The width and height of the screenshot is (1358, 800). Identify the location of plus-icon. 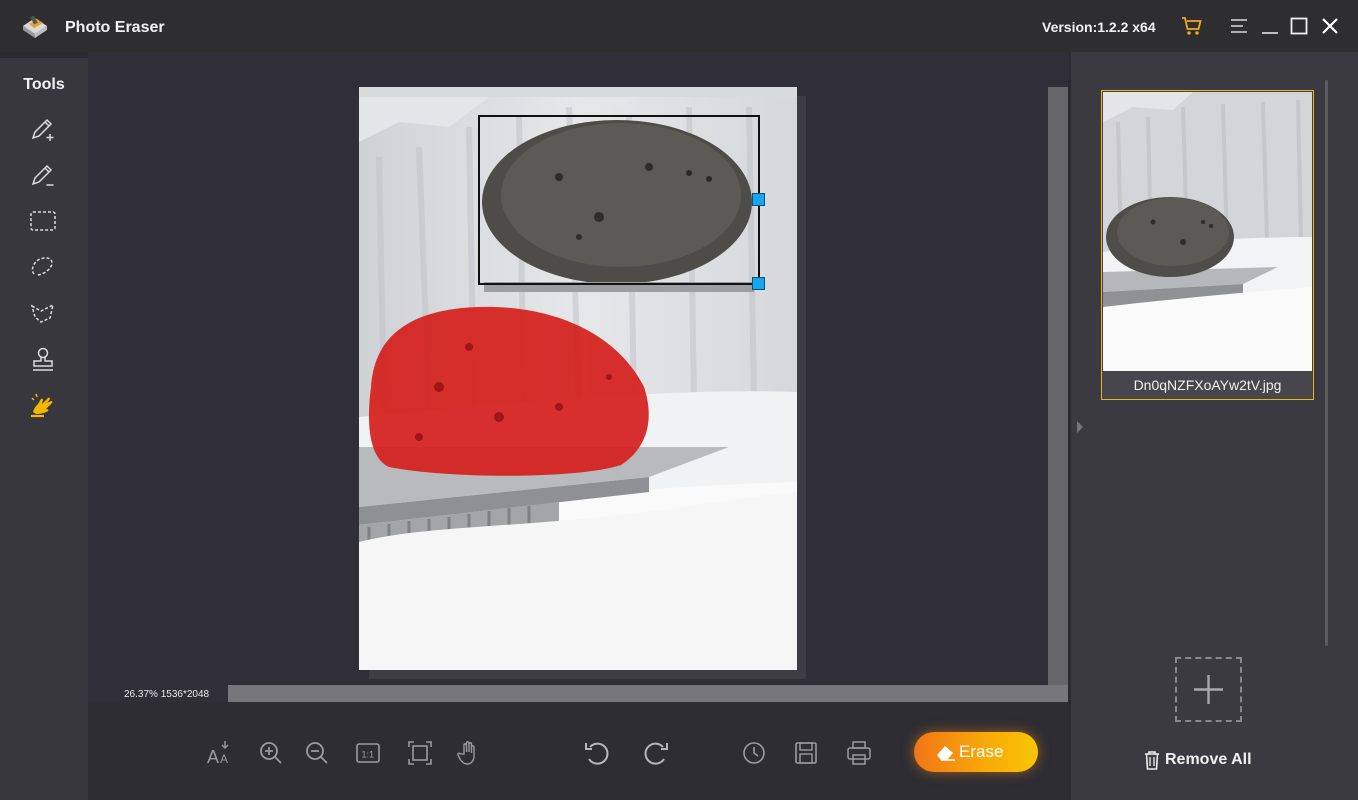
(1208, 689).